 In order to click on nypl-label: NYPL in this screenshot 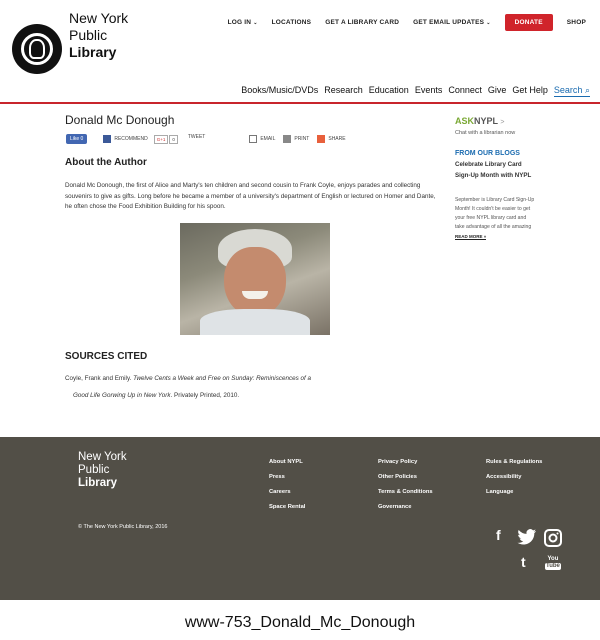, I will do `click(486, 121)`.